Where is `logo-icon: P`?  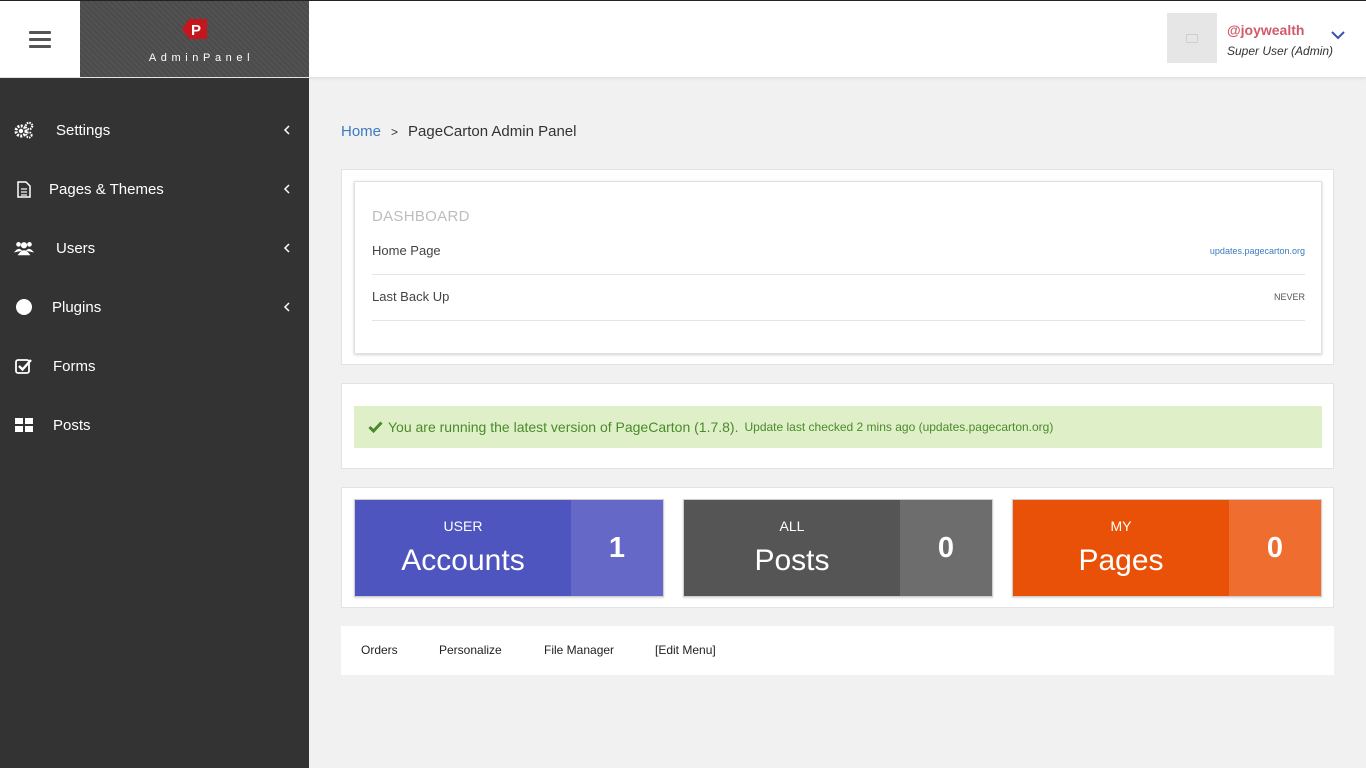
logo-icon: P is located at coordinates (194, 29).